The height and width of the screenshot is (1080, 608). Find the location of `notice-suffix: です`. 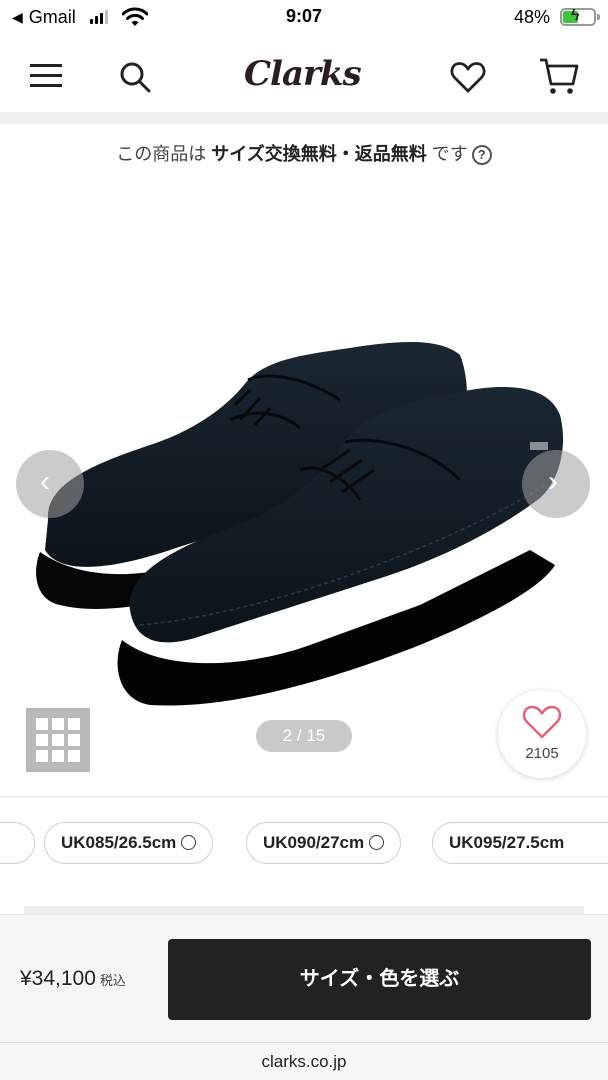

notice-suffix: です is located at coordinates (447, 154).